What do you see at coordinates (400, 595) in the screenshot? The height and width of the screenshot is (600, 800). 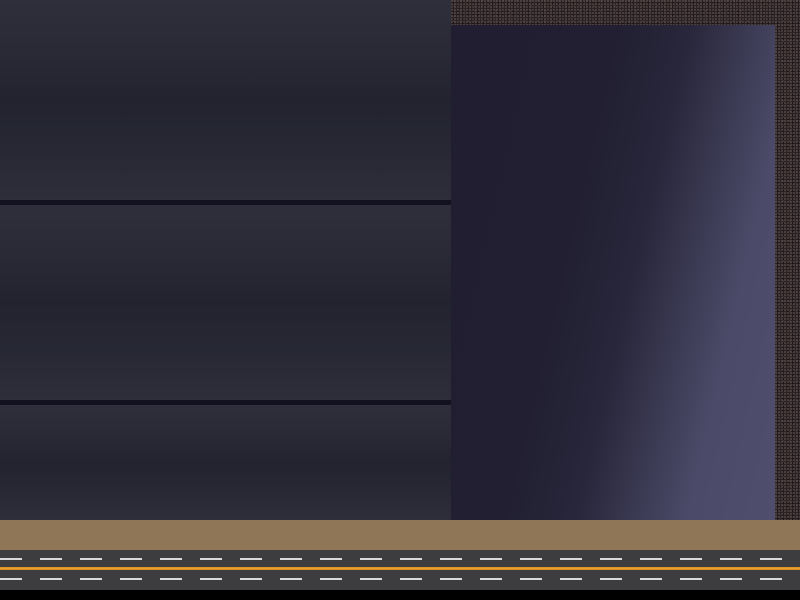 I see `road-edge` at bounding box center [400, 595].